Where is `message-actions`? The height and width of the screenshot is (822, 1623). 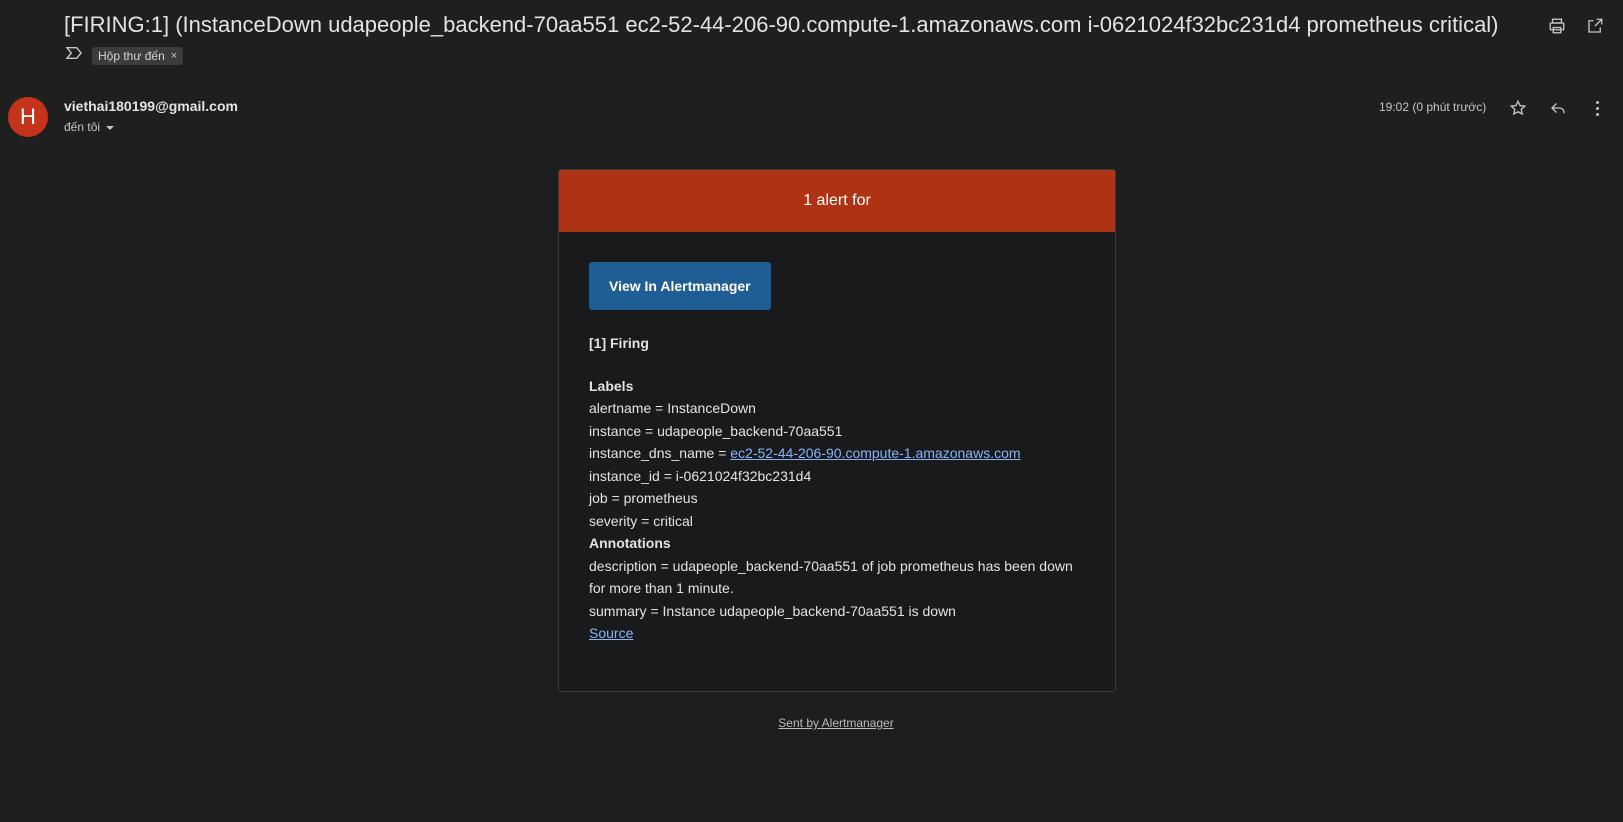 message-actions is located at coordinates (1557, 108).